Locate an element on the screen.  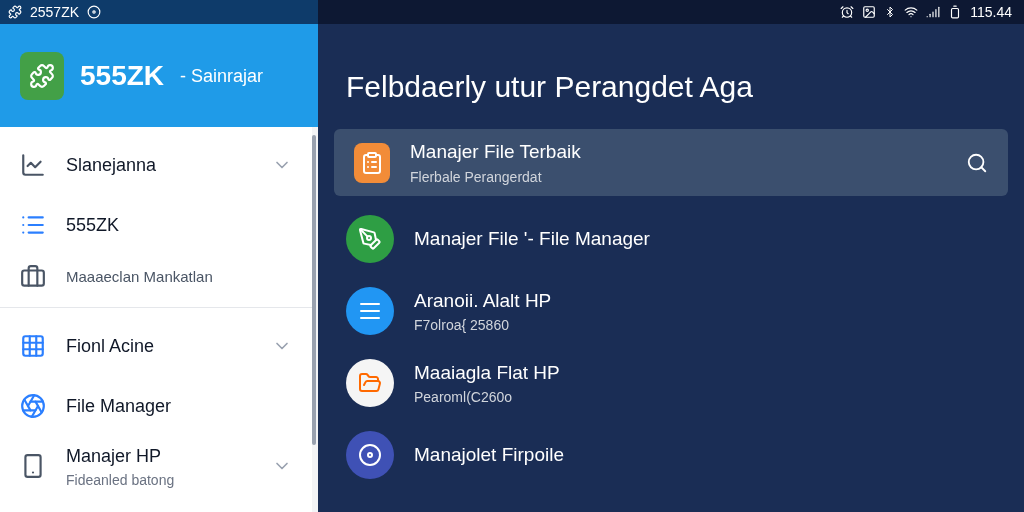
app-subtitle: - Sainrajar is located at coordinates (222, 76).